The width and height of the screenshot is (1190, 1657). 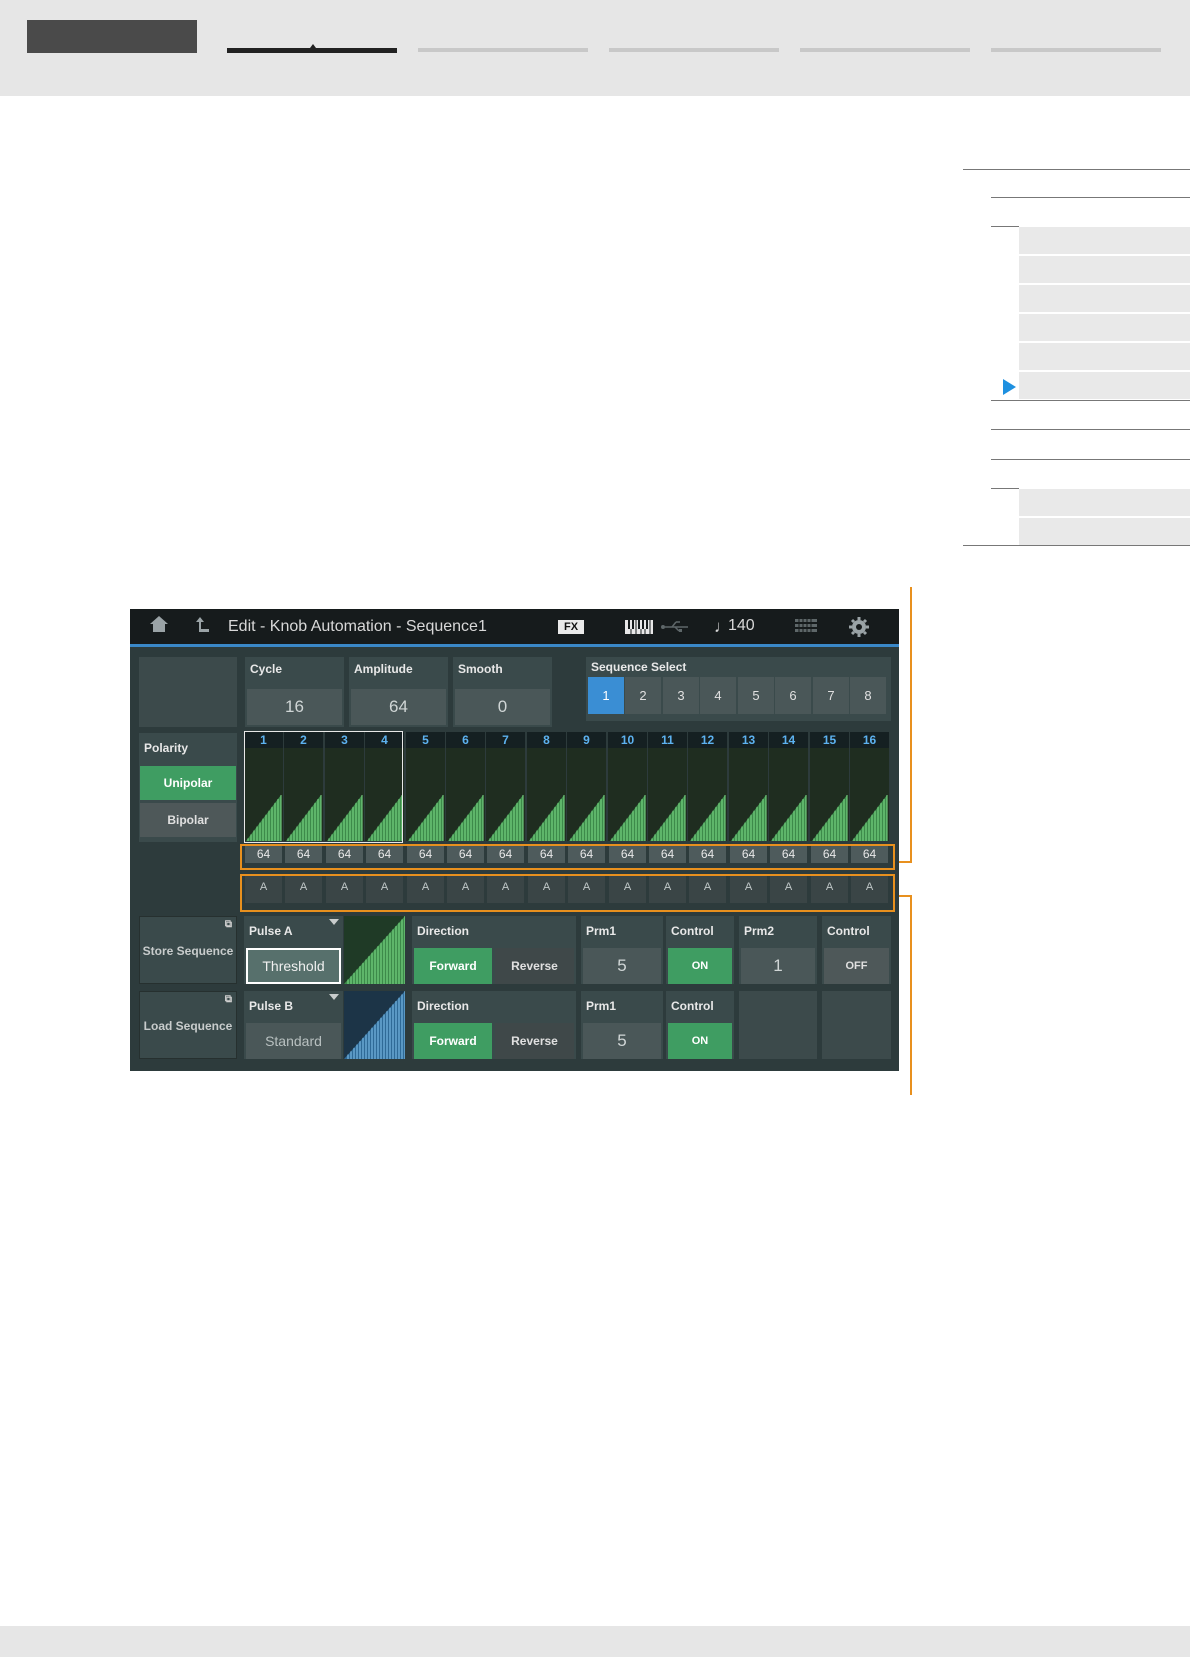 I want to click on unipolar-button: Unipolar, so click(x=188, y=783).